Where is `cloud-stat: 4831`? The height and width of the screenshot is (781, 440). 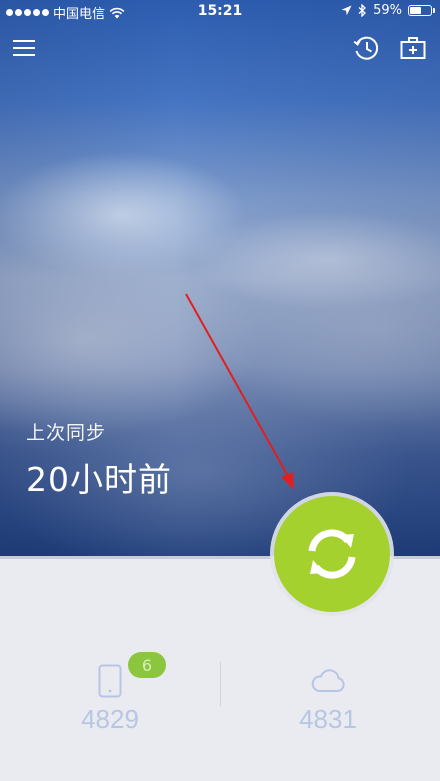 cloud-stat: 4831 is located at coordinates (328, 701).